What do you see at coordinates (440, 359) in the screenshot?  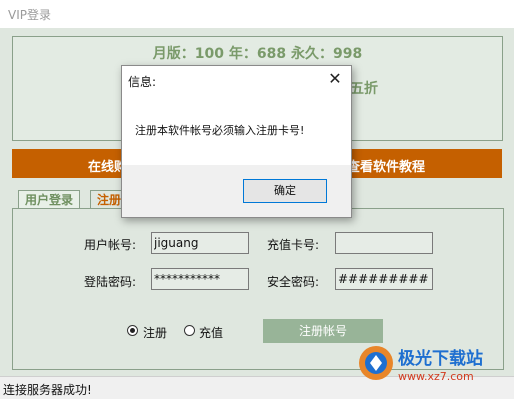 I see `watermark-name: 极光下载站` at bounding box center [440, 359].